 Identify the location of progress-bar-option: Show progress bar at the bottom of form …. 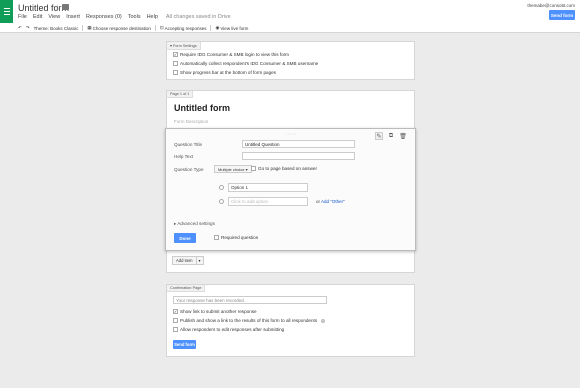
(224, 72).